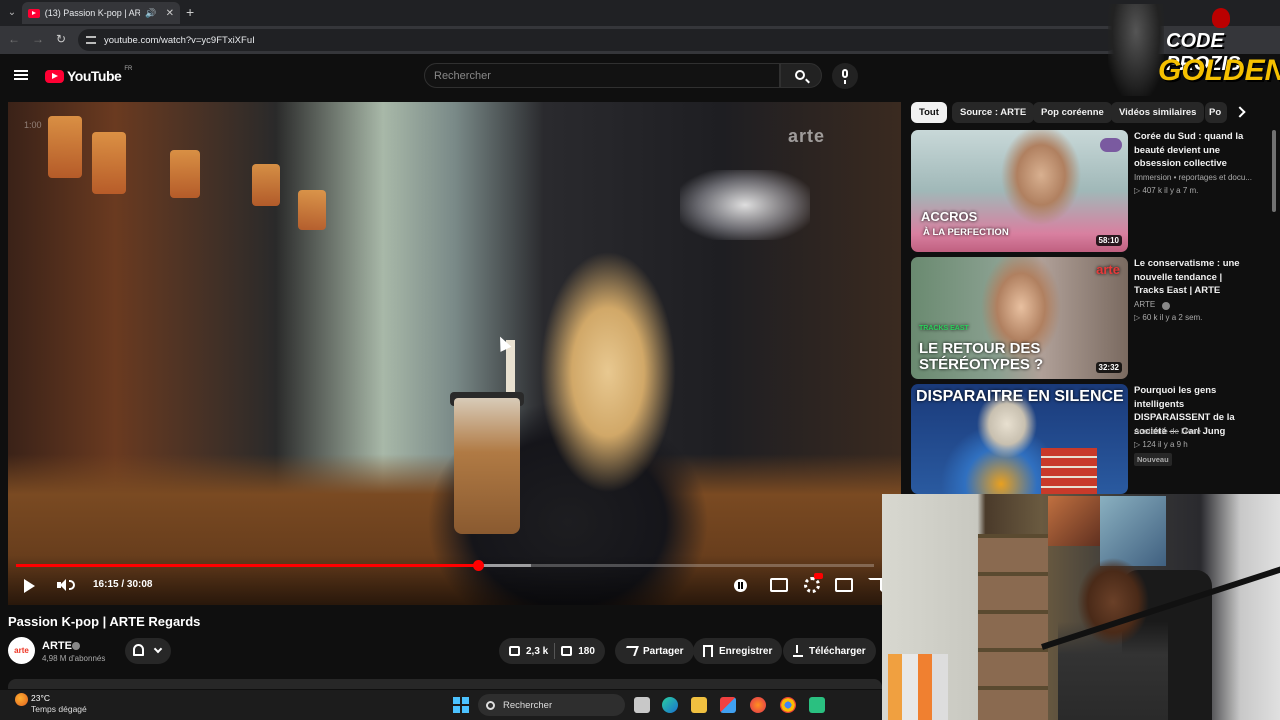 This screenshot has height=720, width=1280. I want to click on hd-badge-icon, so click(818, 576).